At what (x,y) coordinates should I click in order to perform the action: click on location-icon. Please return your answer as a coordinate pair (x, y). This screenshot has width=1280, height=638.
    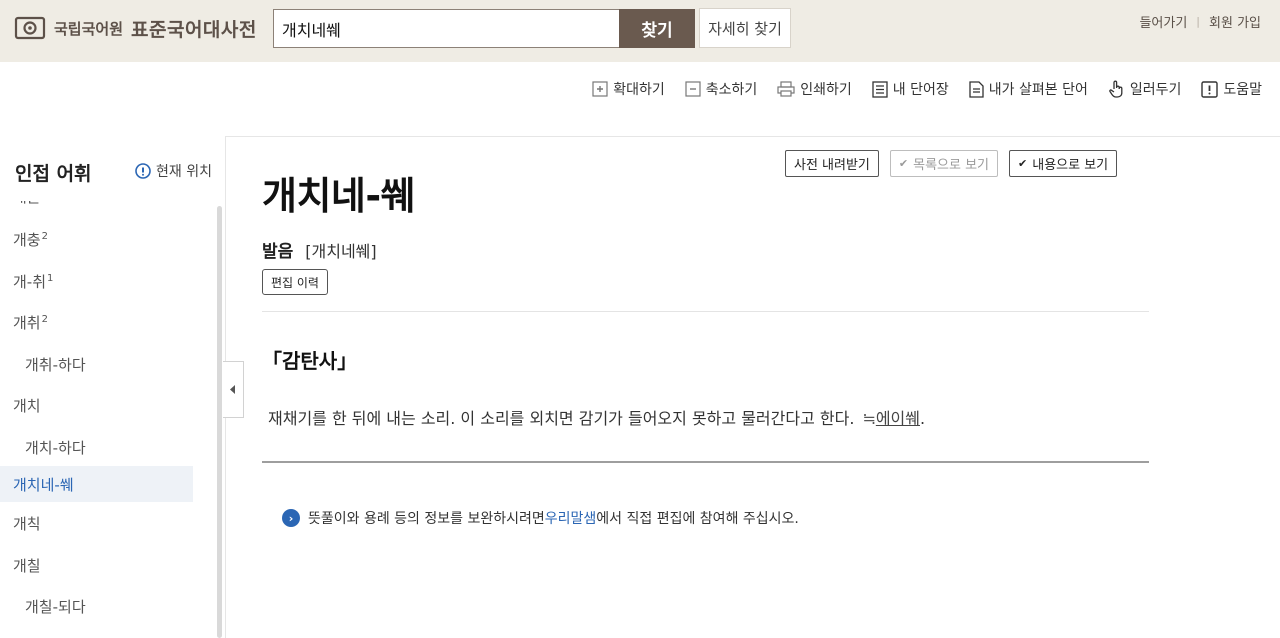
    Looking at the image, I should click on (143, 171).